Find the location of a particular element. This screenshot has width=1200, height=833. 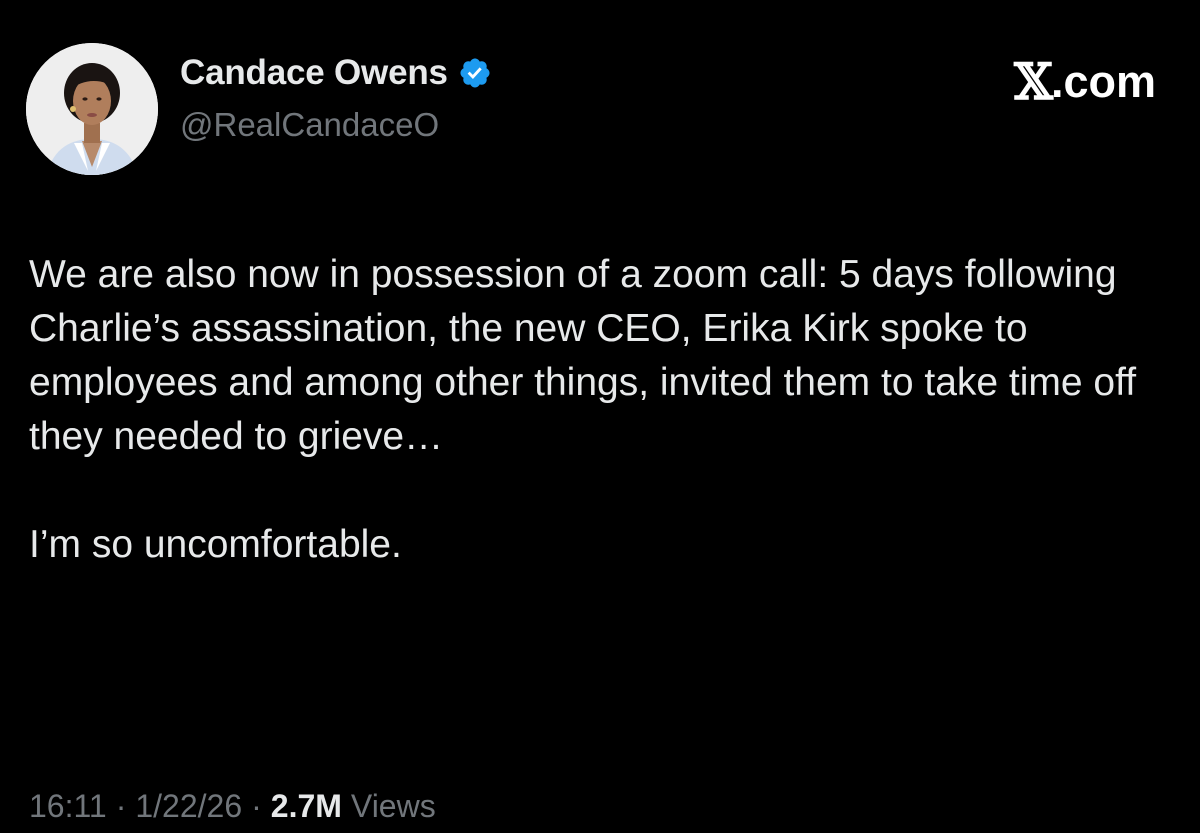

name-row: Candace Owens is located at coordinates (336, 73).